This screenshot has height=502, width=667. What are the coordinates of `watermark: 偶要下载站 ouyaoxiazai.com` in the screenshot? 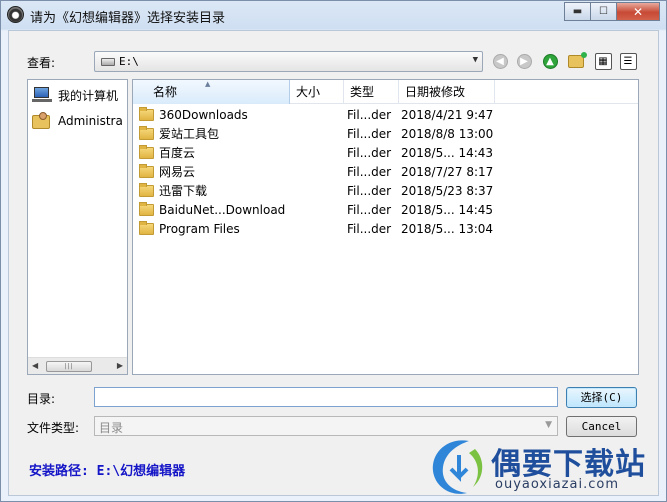 It's located at (541, 468).